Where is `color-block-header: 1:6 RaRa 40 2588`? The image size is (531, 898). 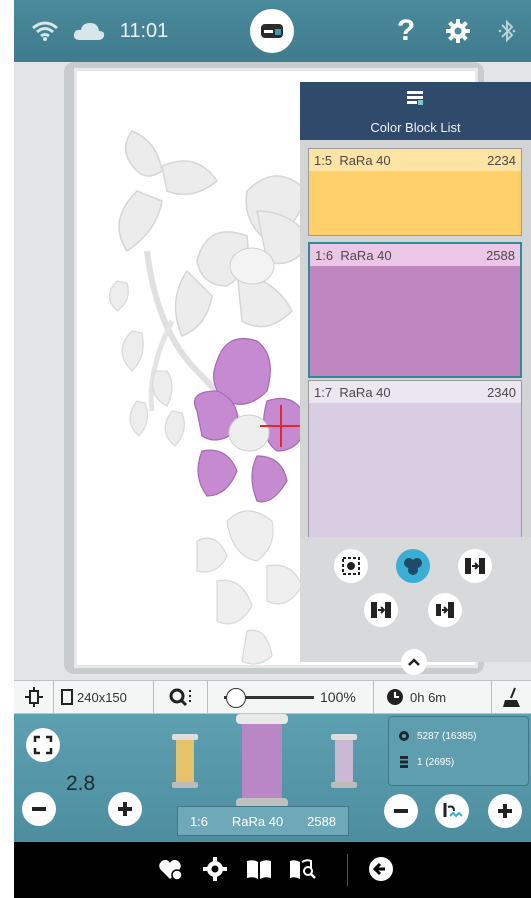 color-block-header: 1:6 RaRa 40 2588 is located at coordinates (415, 255).